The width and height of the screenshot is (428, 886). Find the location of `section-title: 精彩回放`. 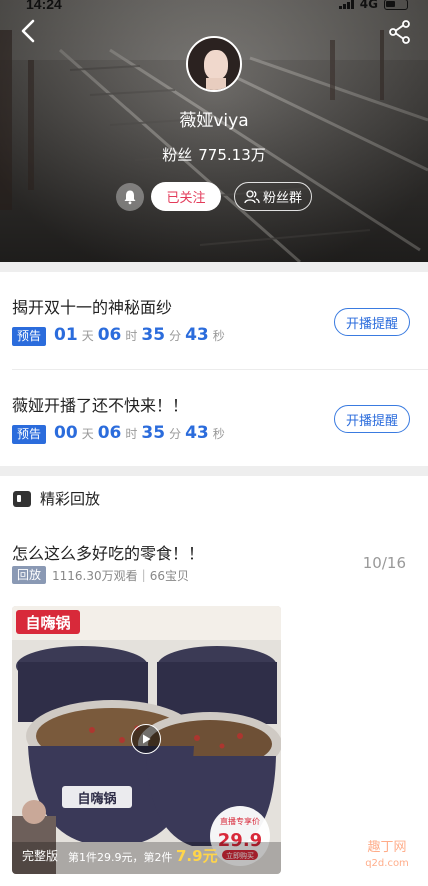

section-title: 精彩回放 is located at coordinates (70, 499).